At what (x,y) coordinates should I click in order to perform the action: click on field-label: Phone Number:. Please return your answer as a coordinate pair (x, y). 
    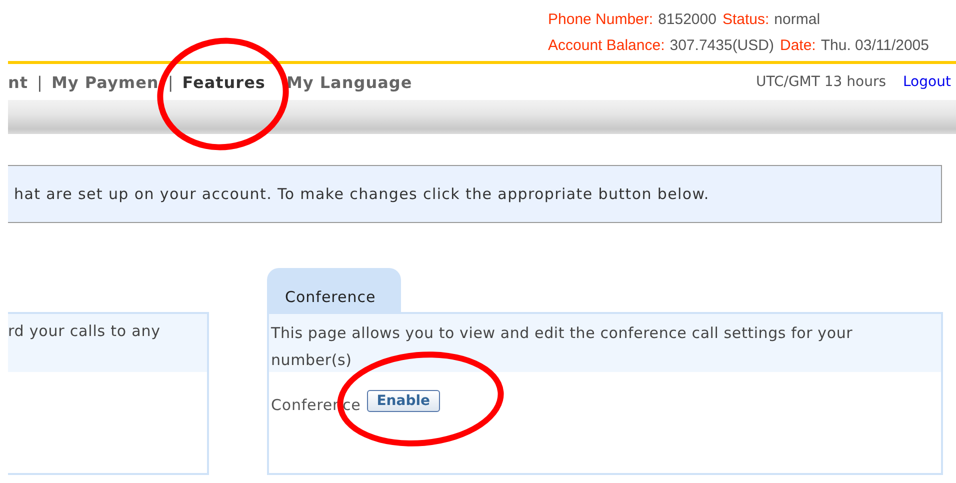
    Looking at the image, I should click on (601, 19).